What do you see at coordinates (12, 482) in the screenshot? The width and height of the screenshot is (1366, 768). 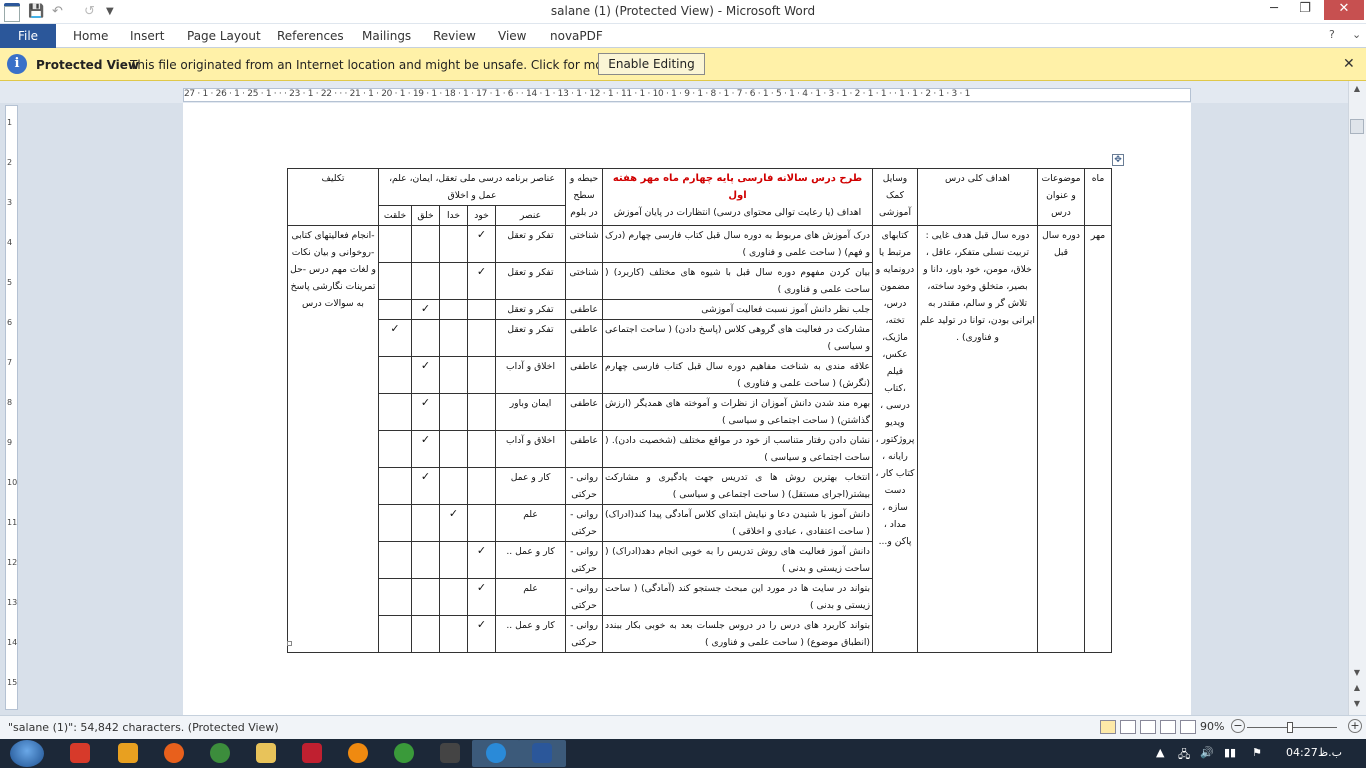 I see `vruler-tick: 10` at bounding box center [12, 482].